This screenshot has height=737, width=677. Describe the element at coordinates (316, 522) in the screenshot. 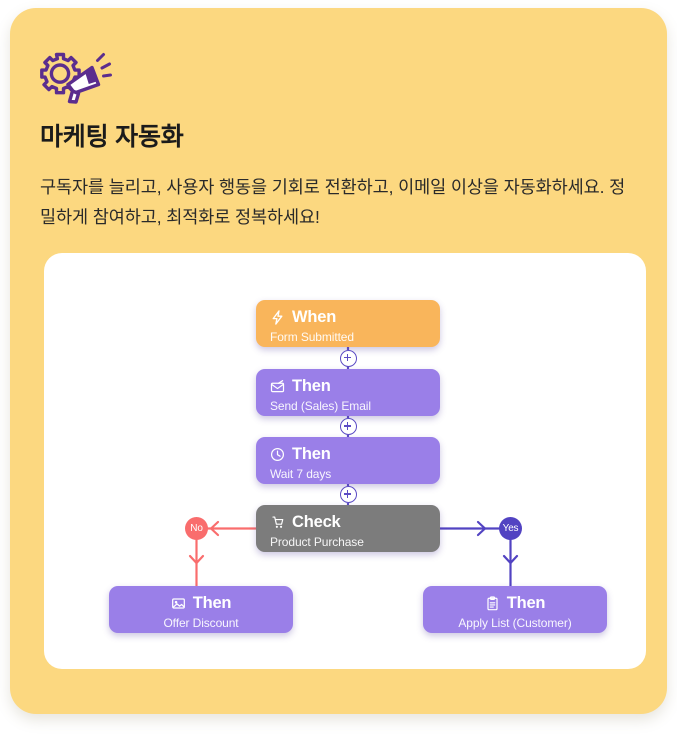

I see `node-title: Check` at that location.